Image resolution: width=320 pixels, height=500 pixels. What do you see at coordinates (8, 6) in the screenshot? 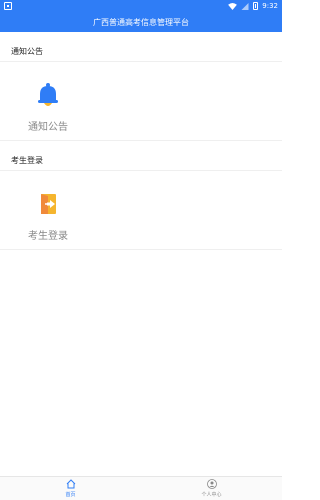
I see `notification-icon` at bounding box center [8, 6].